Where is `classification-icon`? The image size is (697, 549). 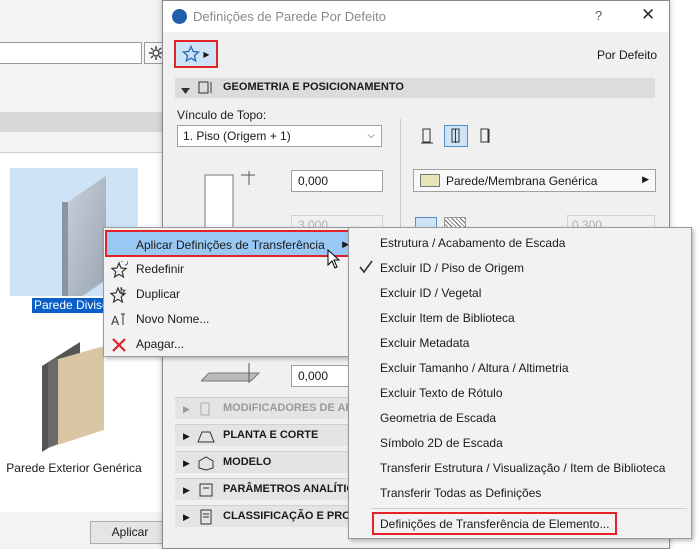
classification-icon is located at coordinates (206, 518).